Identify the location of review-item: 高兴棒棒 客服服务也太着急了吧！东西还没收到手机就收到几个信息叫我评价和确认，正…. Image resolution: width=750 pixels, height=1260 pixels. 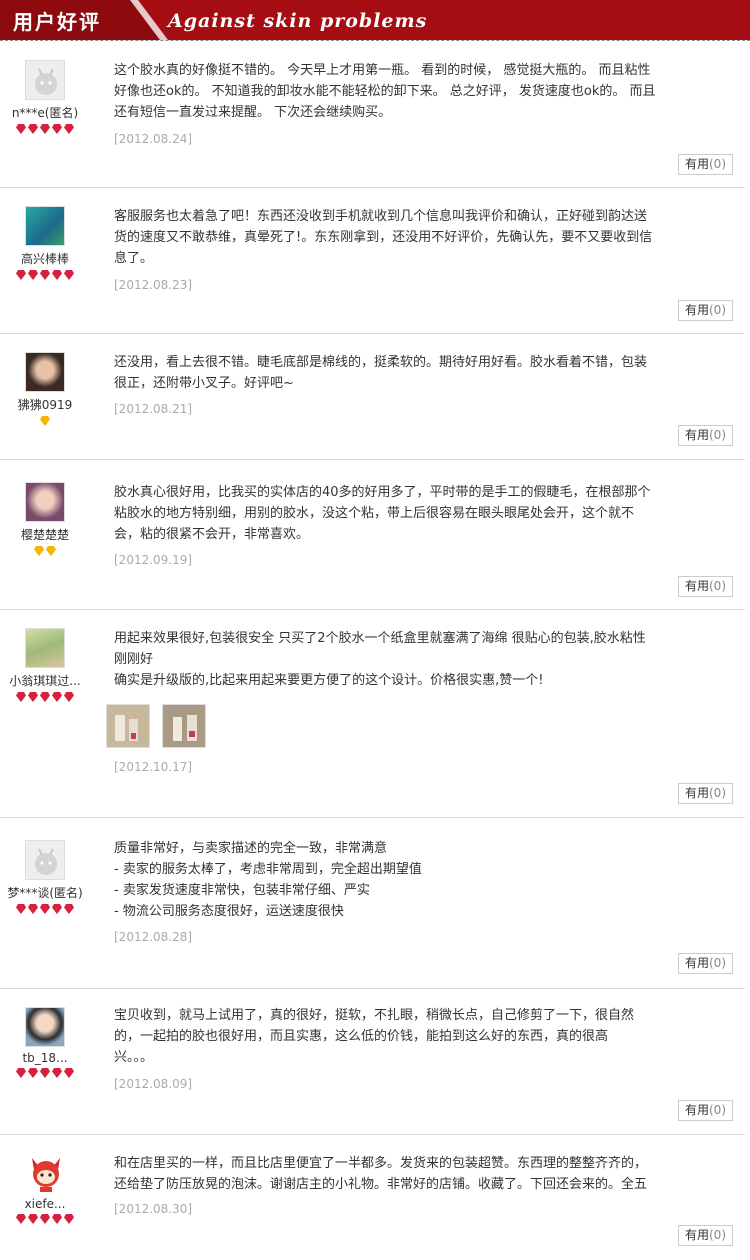
(372, 261).